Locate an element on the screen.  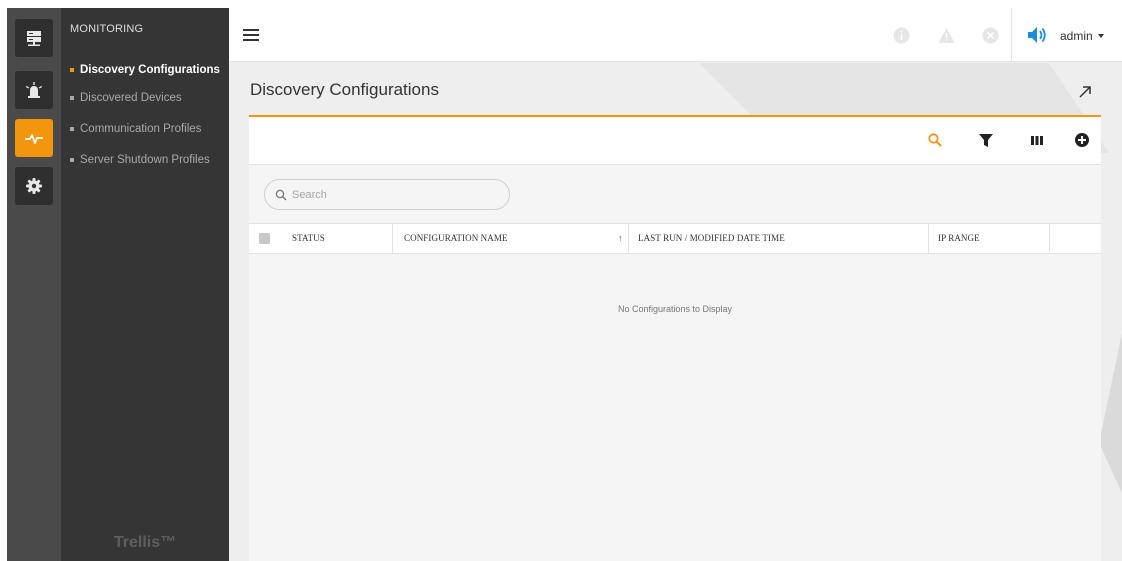
nav-item-discovery-configurations: Discovery Configurations is located at coordinates (145, 70).